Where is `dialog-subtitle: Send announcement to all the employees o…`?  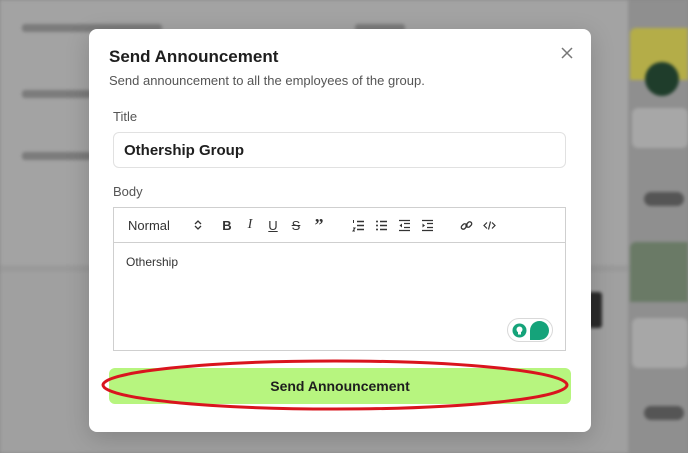
dialog-subtitle: Send announcement to all the employees o… is located at coordinates (267, 80).